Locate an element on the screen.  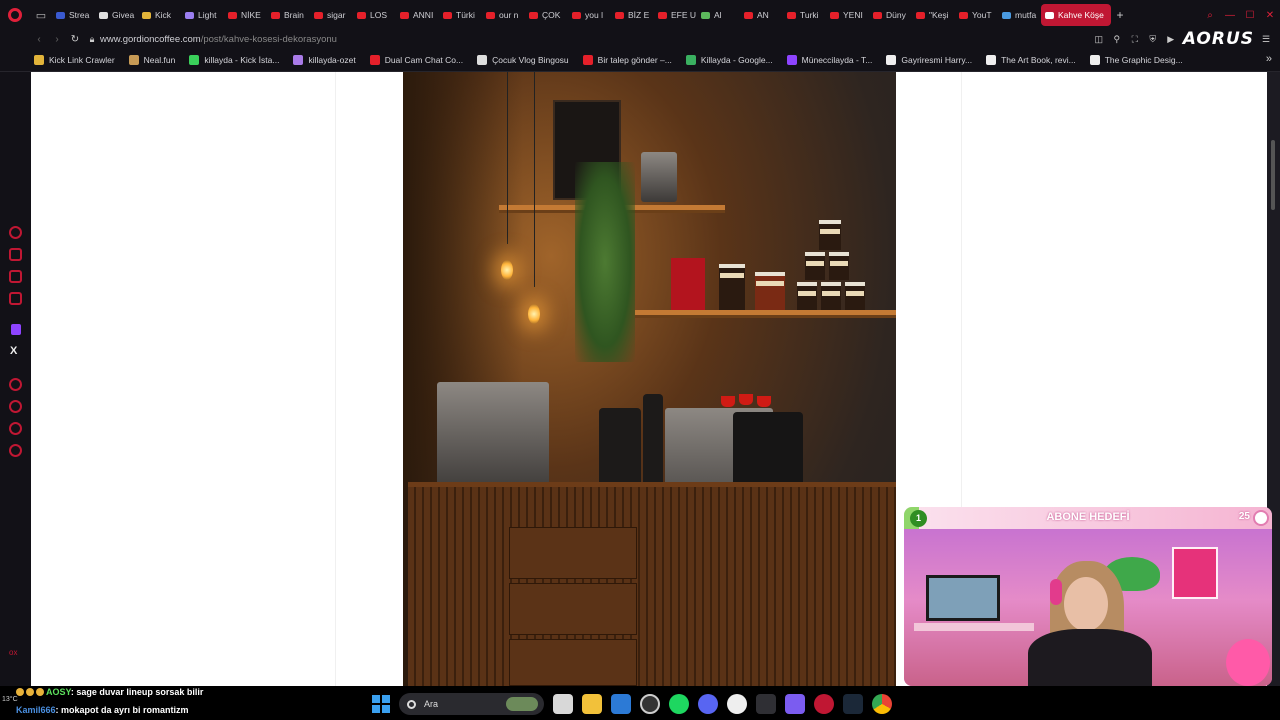
sidebar-instagram-icon is located at coordinates (15, 298).